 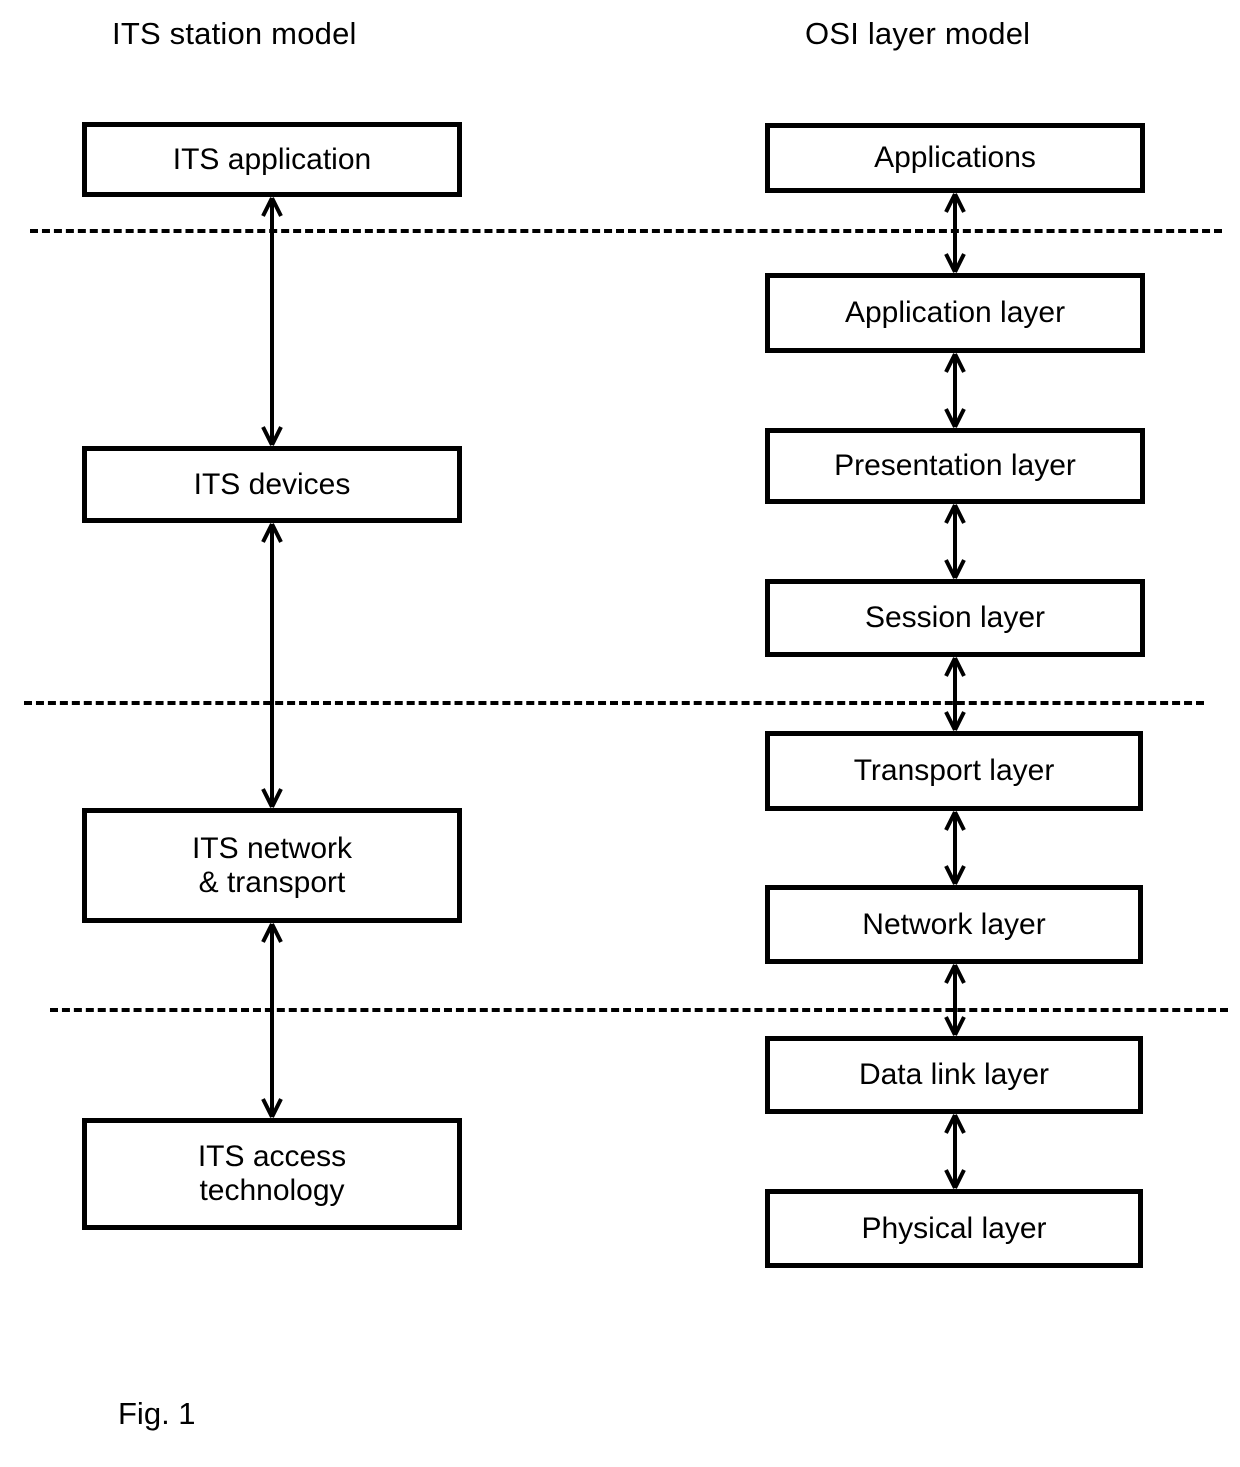 I want to click on node-label-data-link-layer: Data link layer, so click(x=954, y=1075).